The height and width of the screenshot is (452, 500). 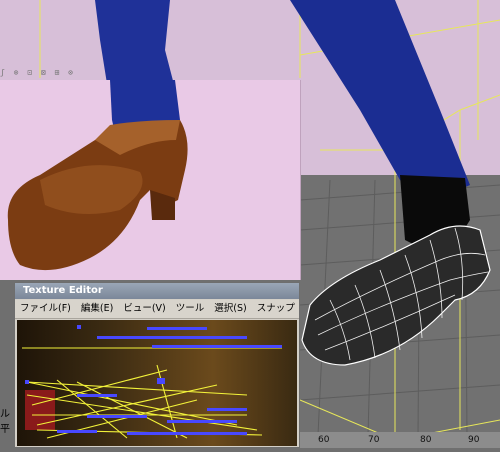 I want to click on texture-editor-menubar: ファイル(F) 編集(E) ビュー(V) ツール 選択(S) スナップ シ, so click(x=157, y=309).